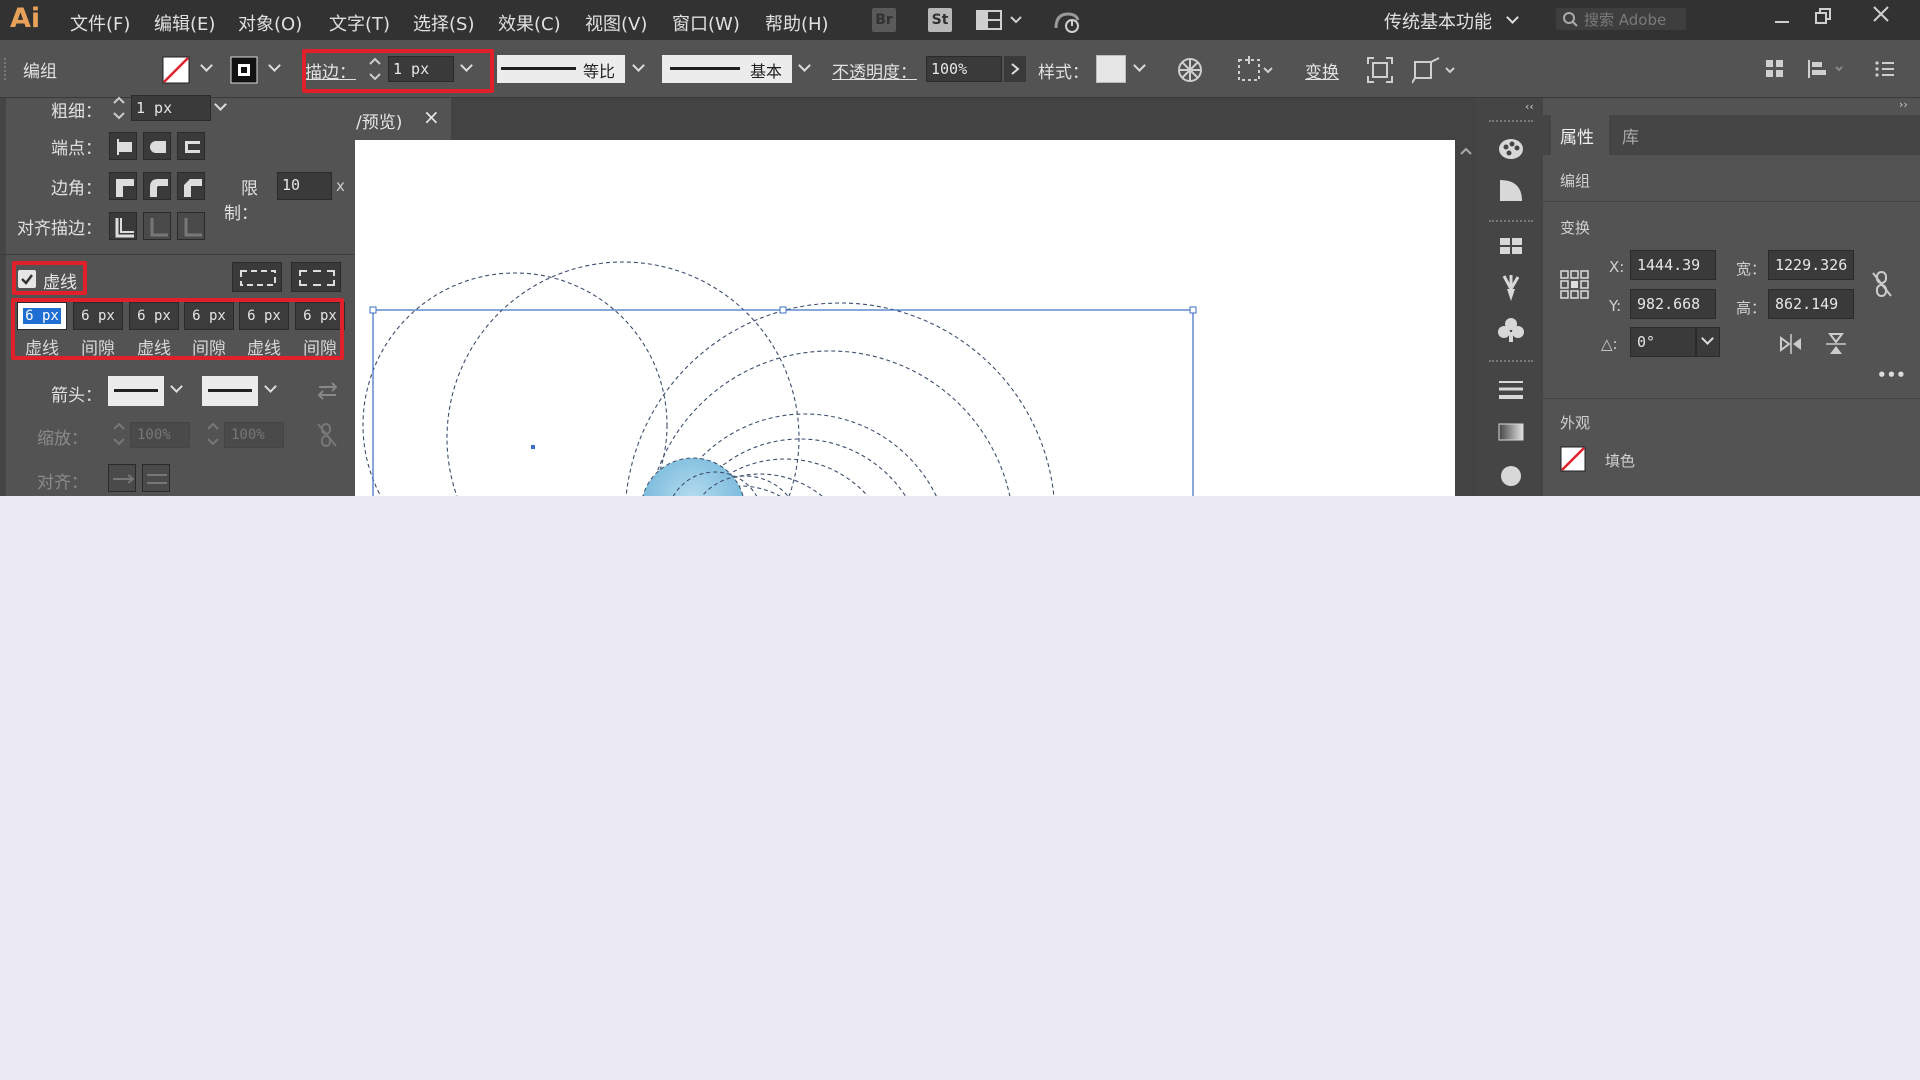 Image resolution: width=1920 pixels, height=1080 pixels. I want to click on width-input: 1229.326, so click(1811, 265).